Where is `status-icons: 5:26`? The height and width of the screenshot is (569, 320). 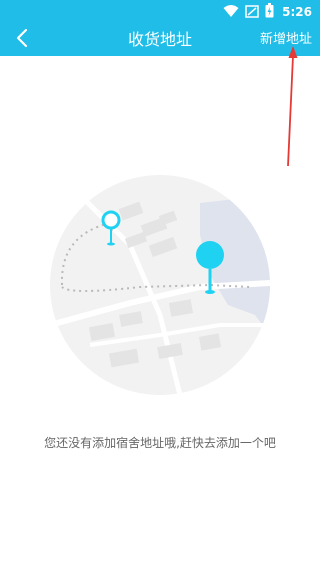 status-icons: 5:26 is located at coordinates (267, 12).